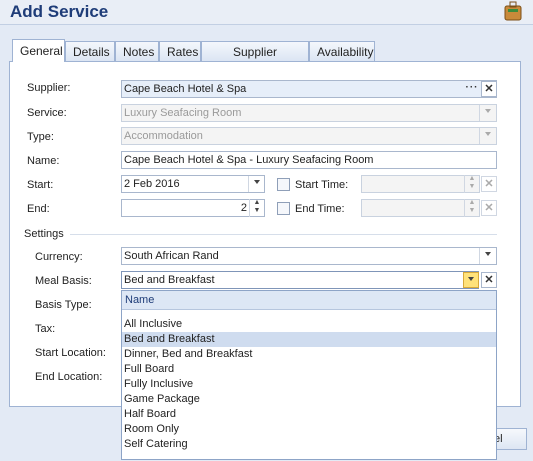 The height and width of the screenshot is (461, 533). What do you see at coordinates (309, 339) in the screenshot?
I see `list-item: Bed and Breakfast` at bounding box center [309, 339].